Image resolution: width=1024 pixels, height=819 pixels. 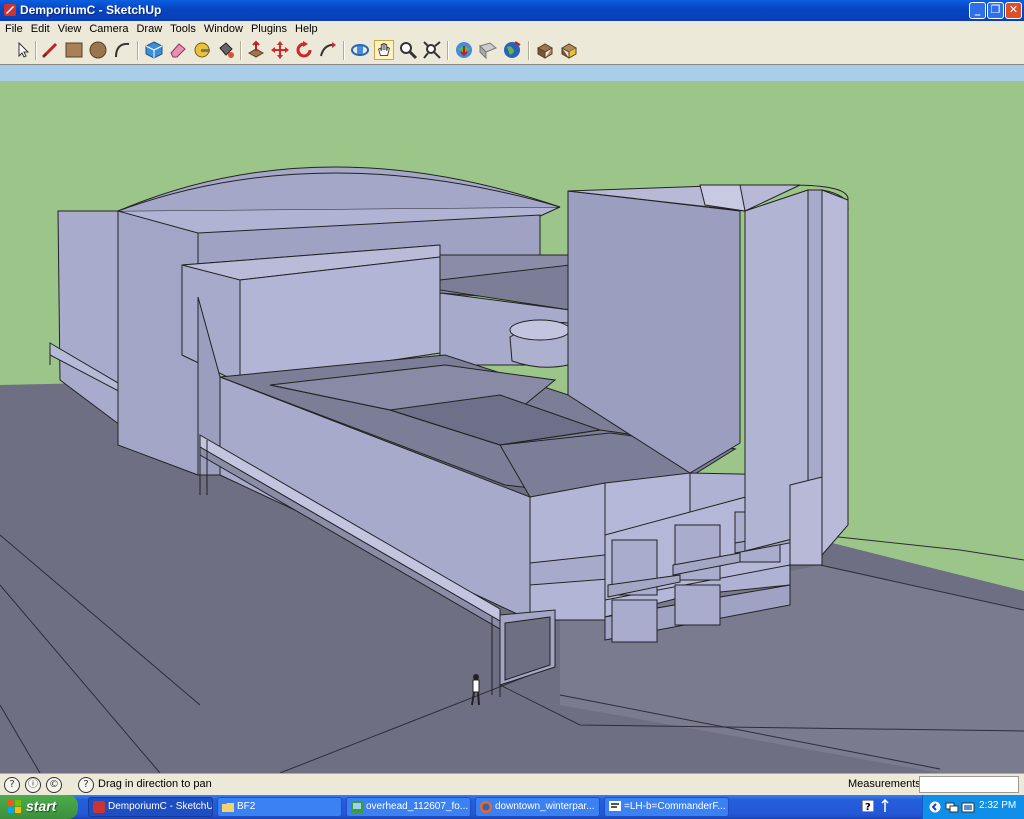 I want to click on make-component-icon, so click(x=154, y=50).